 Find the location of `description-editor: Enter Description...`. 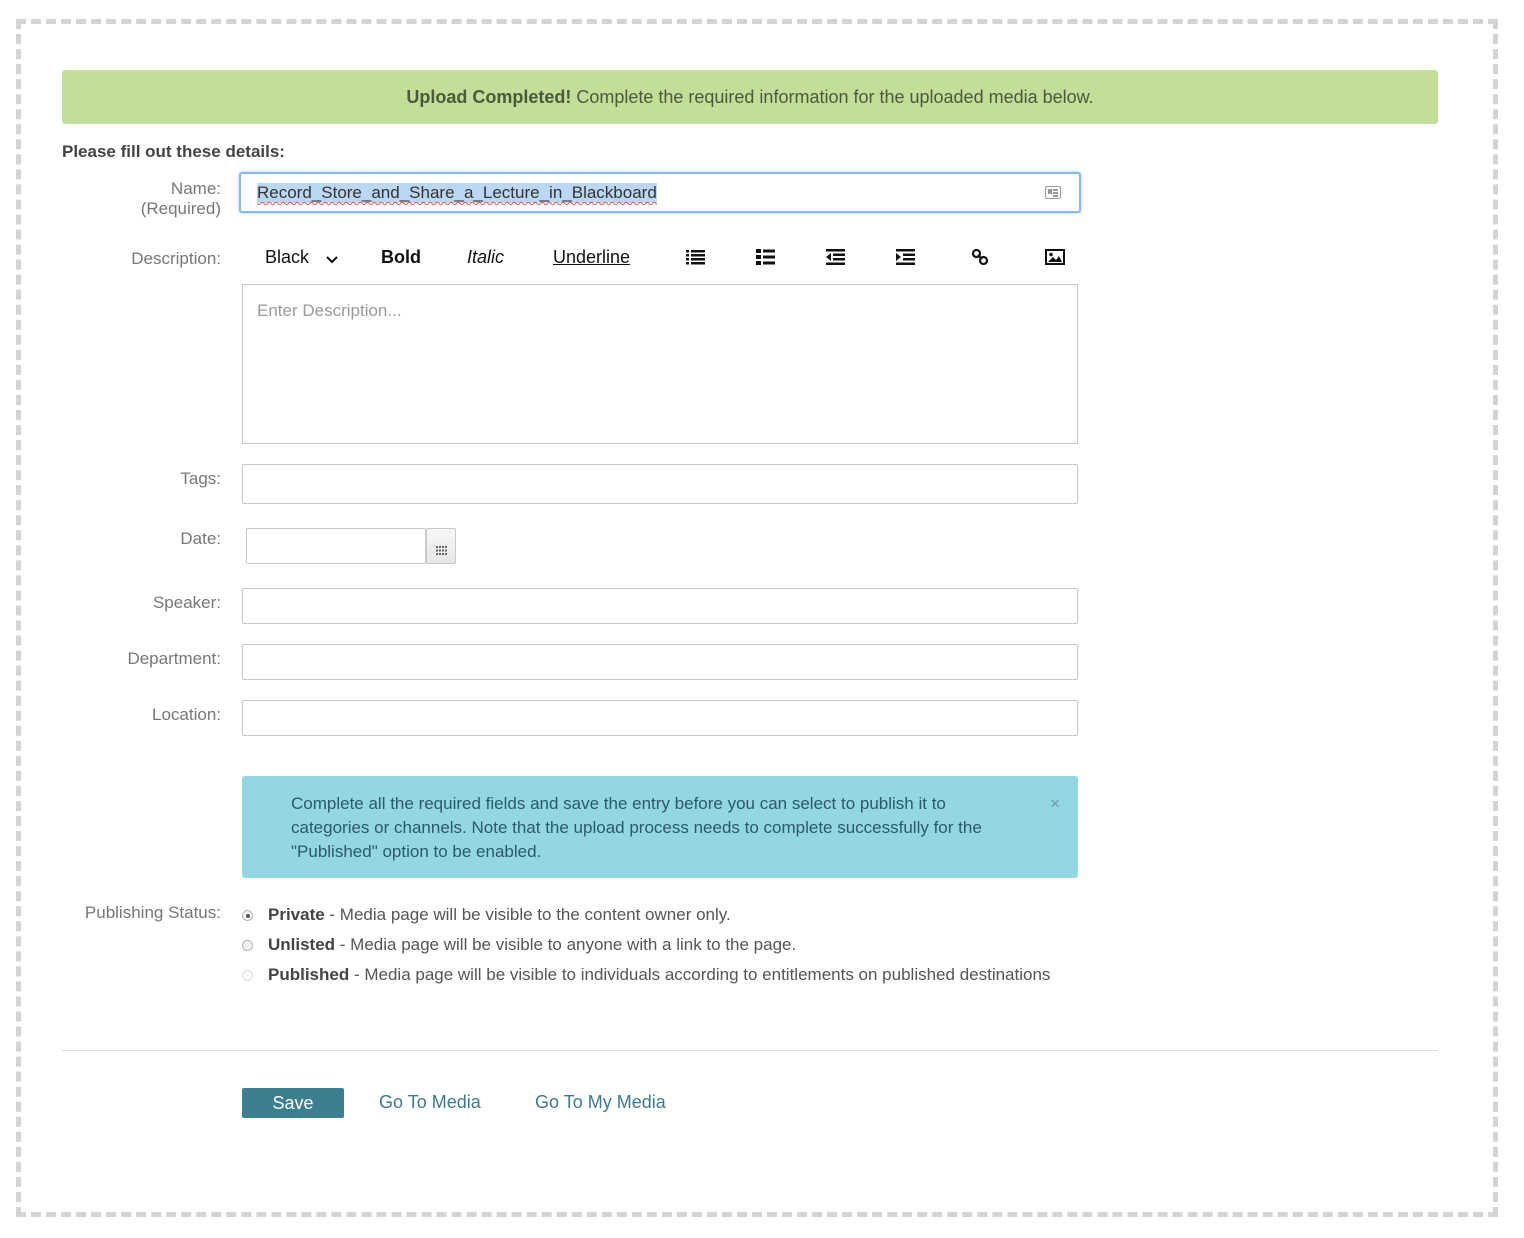

description-editor: Enter Description... is located at coordinates (660, 364).